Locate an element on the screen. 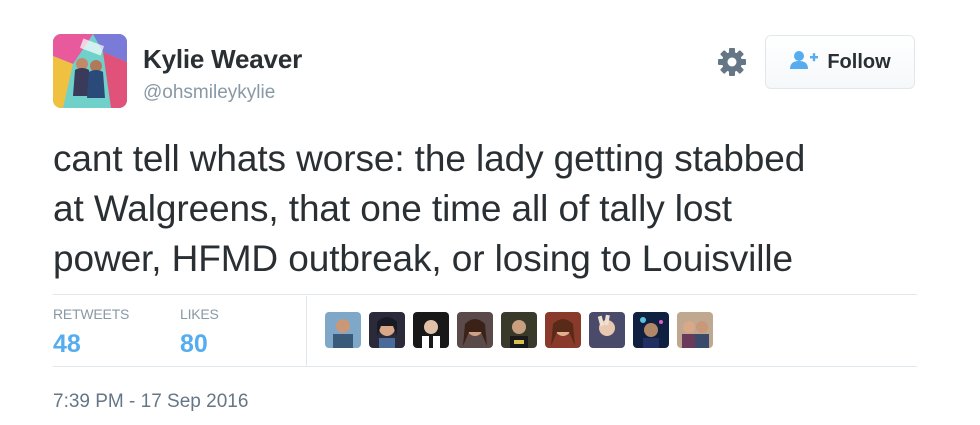  retweets-count: 48 is located at coordinates (67, 344).